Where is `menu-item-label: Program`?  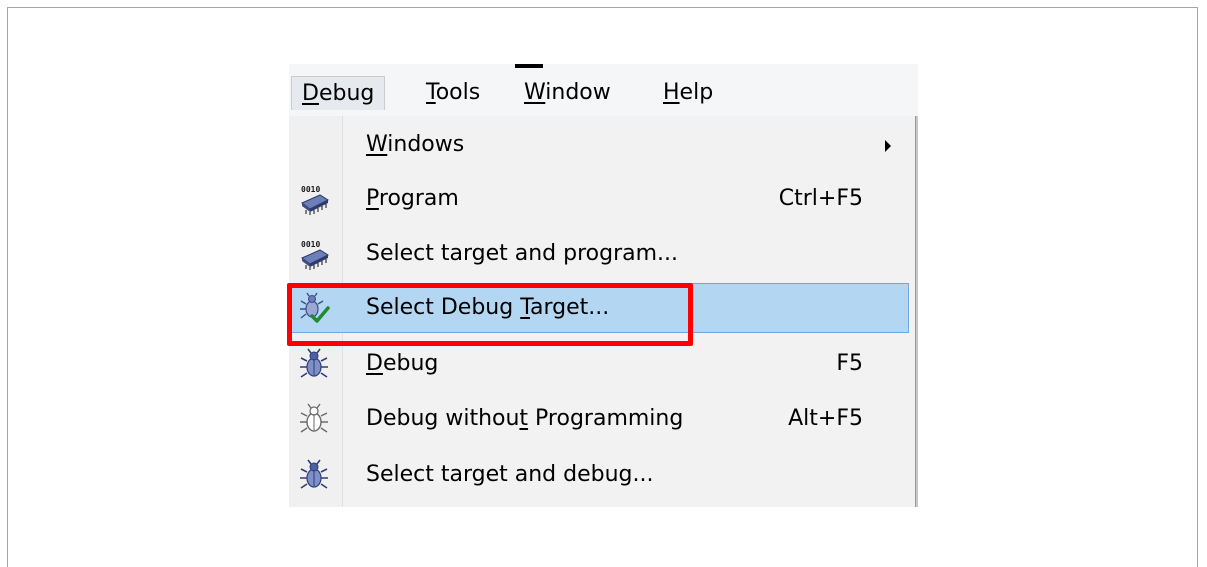
menu-item-label: Program is located at coordinates (412, 198).